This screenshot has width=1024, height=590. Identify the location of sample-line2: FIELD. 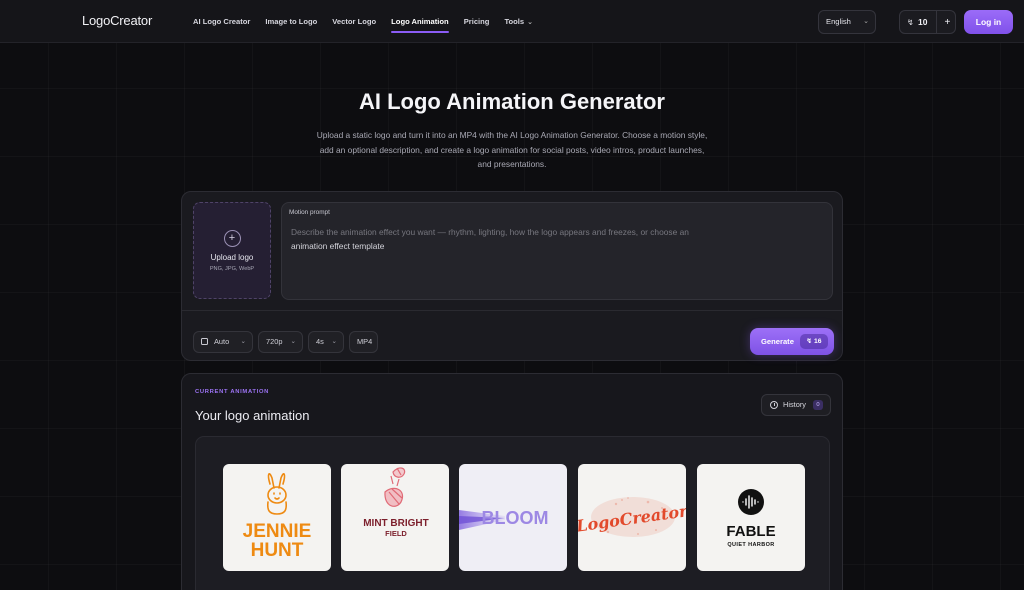
(396, 533).